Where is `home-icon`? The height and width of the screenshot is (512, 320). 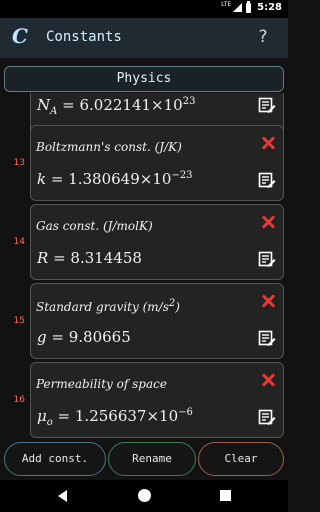 home-icon is located at coordinates (144, 495).